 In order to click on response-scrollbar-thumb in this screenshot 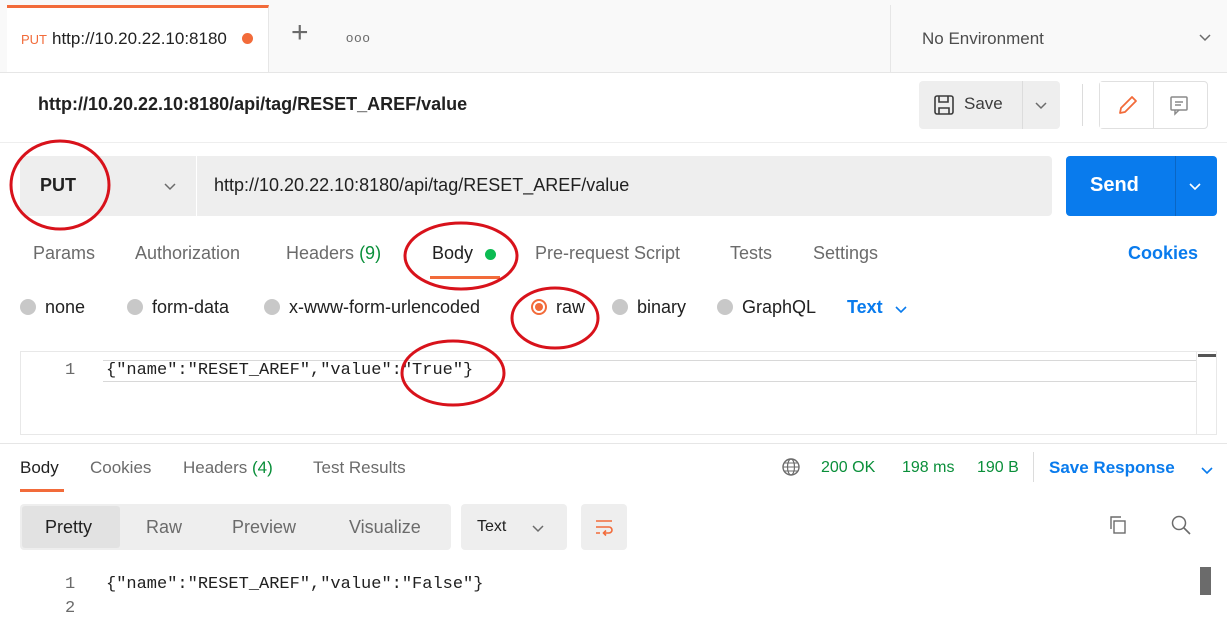, I will do `click(1205, 581)`.